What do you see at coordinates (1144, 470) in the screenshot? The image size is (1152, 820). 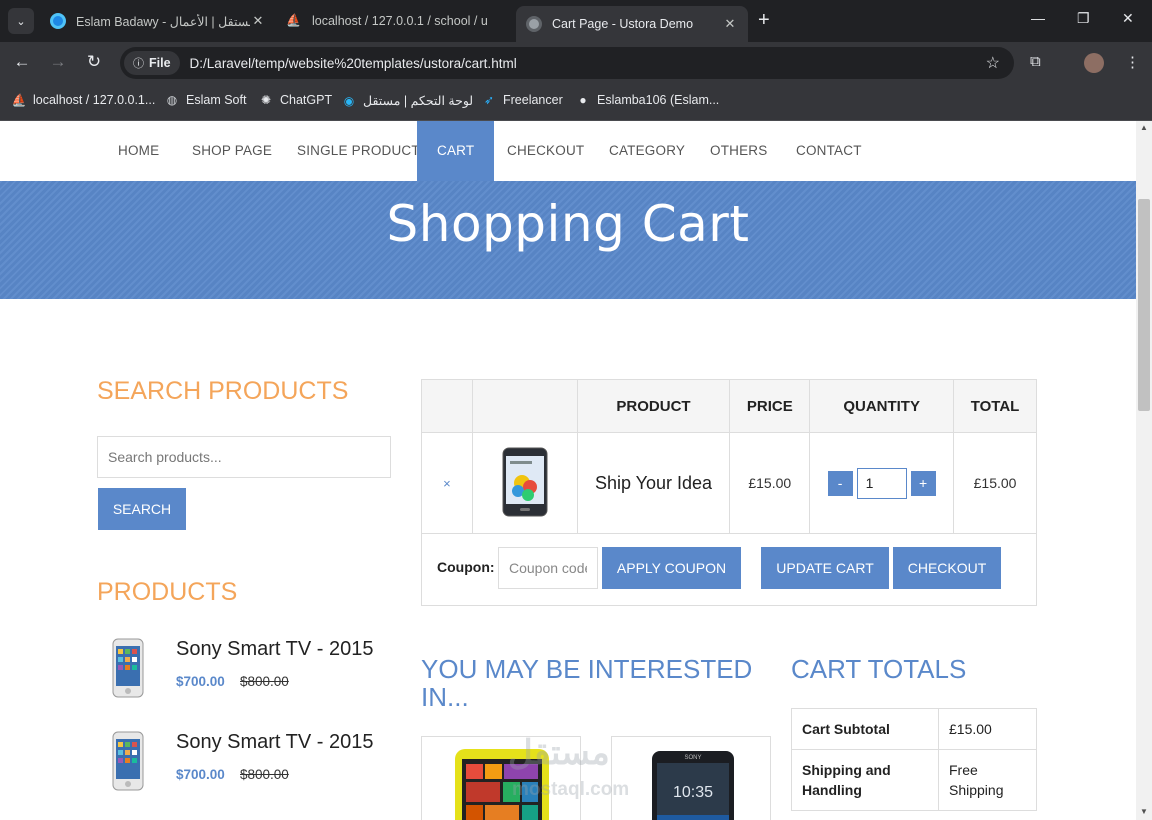 I see `vertical-scrollbar: ▲ ▼` at bounding box center [1144, 470].